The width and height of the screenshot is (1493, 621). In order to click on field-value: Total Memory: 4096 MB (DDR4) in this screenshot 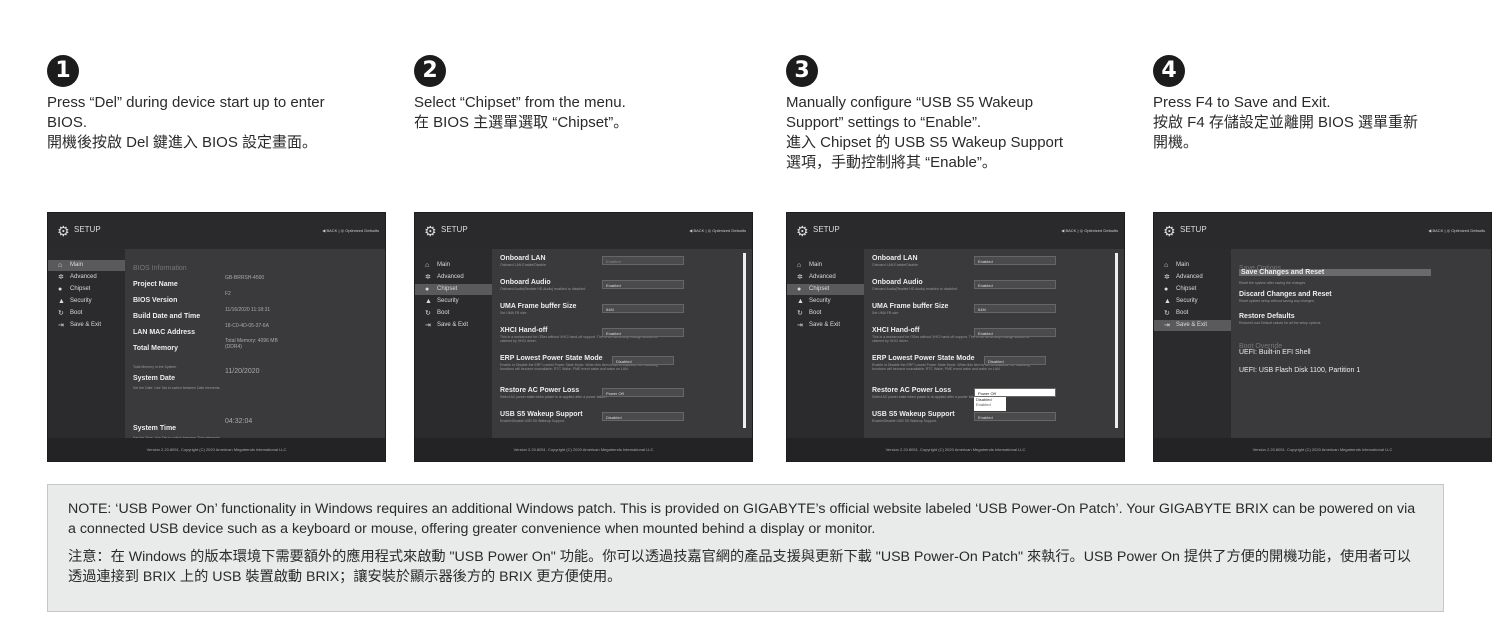, I will do `click(251, 344)`.